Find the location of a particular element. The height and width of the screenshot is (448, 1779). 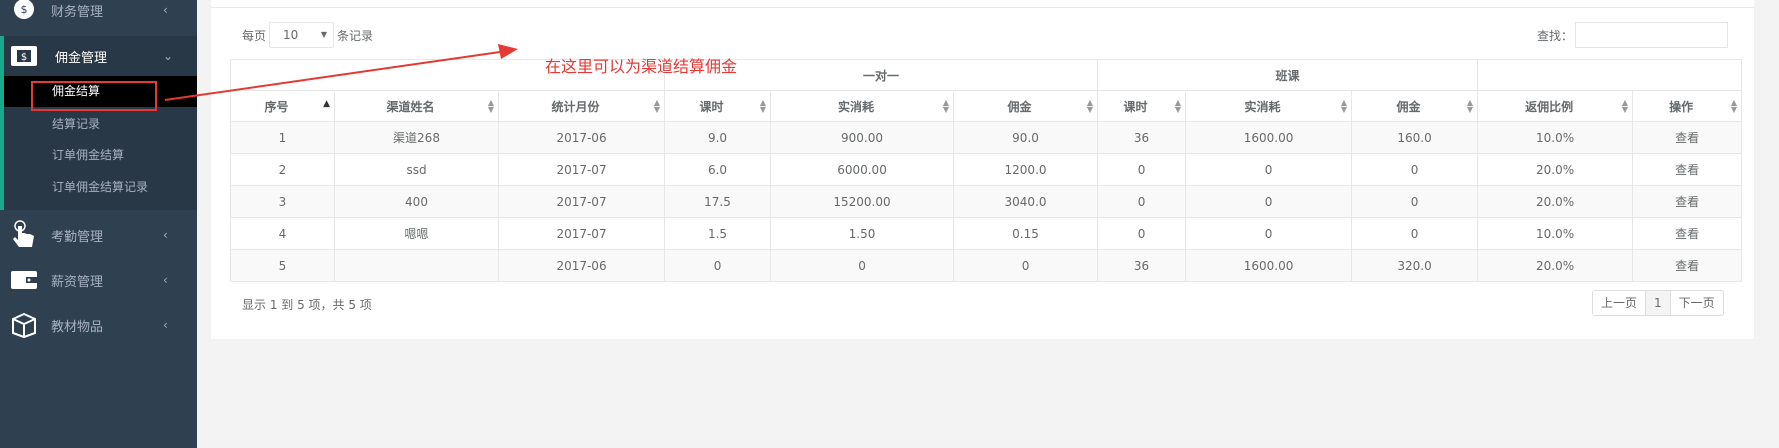

divider is located at coordinates (982, 7).